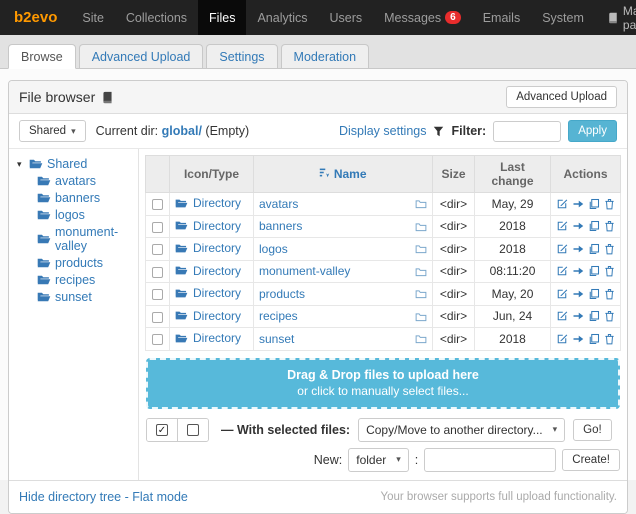 The width and height of the screenshot is (636, 514). I want to click on tab-settings: Settings, so click(242, 56).